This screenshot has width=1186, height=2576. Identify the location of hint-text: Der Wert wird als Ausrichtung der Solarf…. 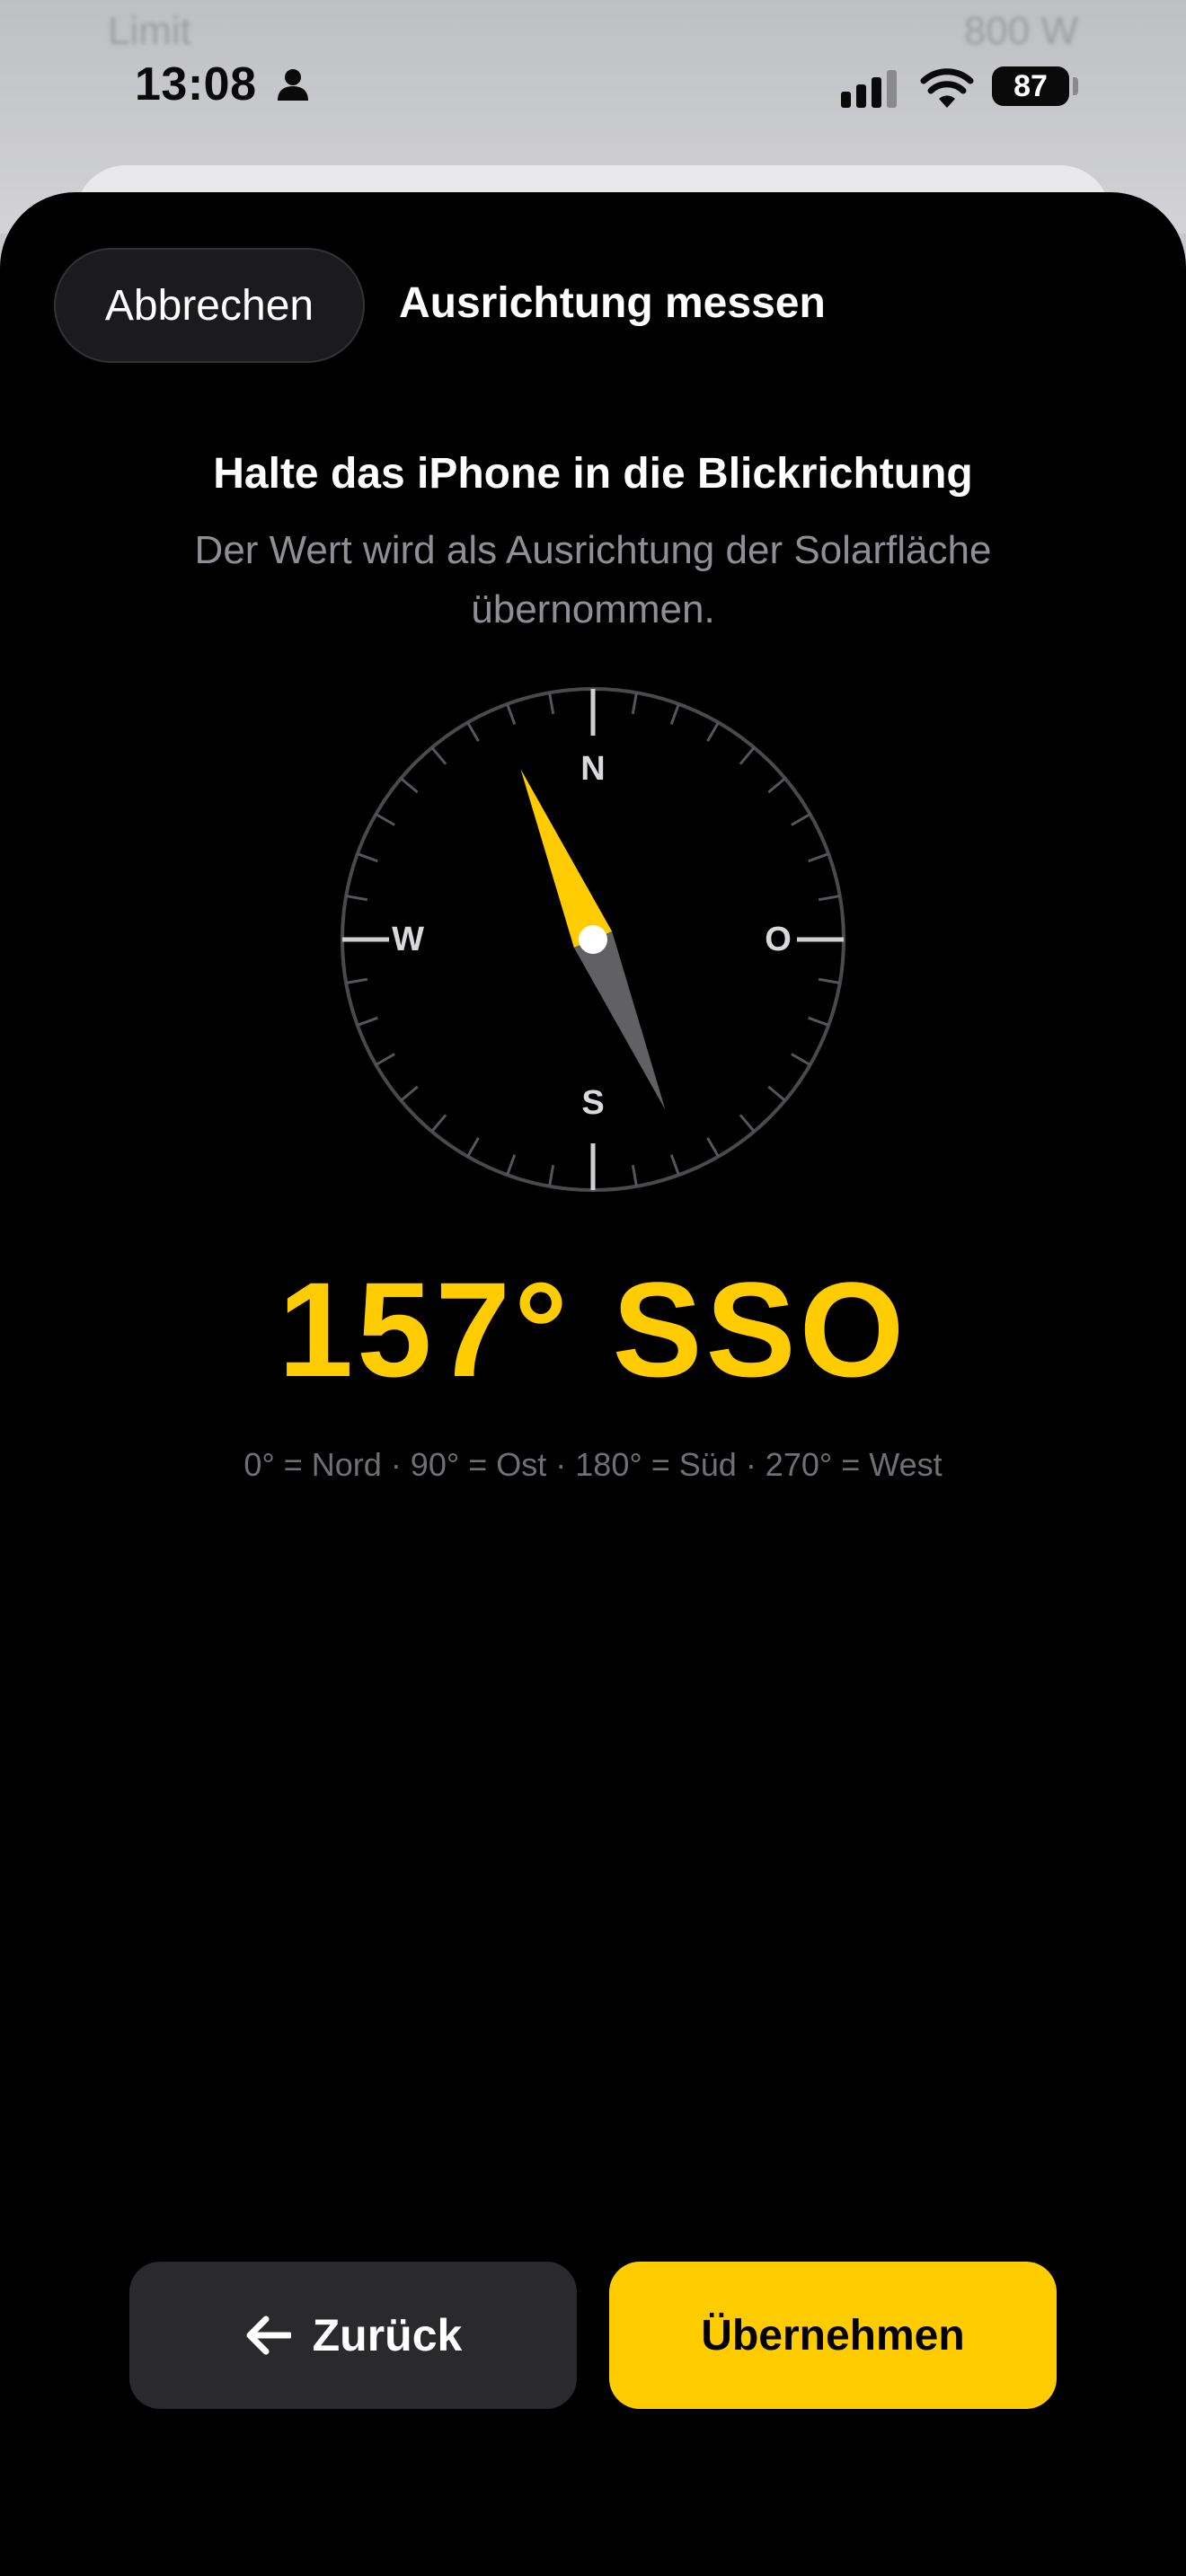
(593, 579).